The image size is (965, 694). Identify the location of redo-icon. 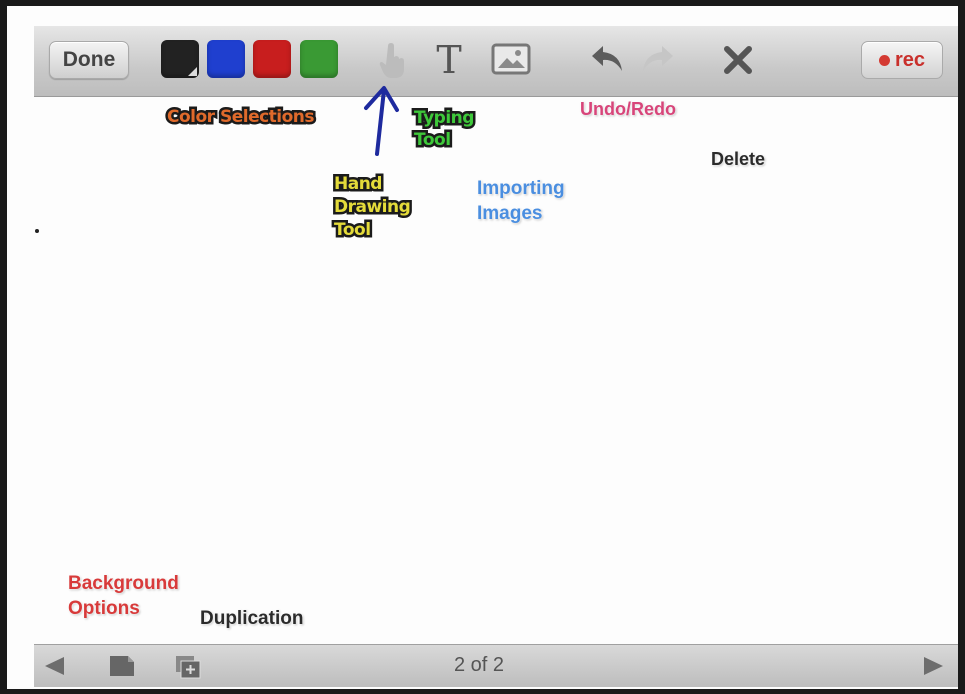
(657, 59).